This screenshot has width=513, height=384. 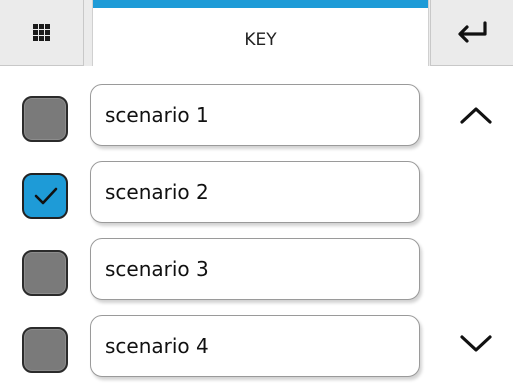 I want to click on grid-icon, so click(x=41, y=32).